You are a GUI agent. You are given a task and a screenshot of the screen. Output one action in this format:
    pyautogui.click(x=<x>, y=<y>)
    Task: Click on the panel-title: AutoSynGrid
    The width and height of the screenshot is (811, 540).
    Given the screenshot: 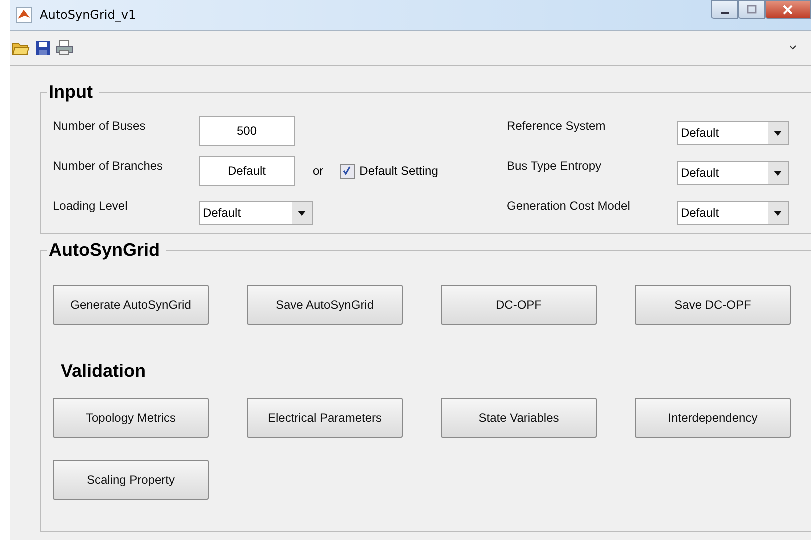 What is the action you would take?
    pyautogui.click(x=104, y=250)
    